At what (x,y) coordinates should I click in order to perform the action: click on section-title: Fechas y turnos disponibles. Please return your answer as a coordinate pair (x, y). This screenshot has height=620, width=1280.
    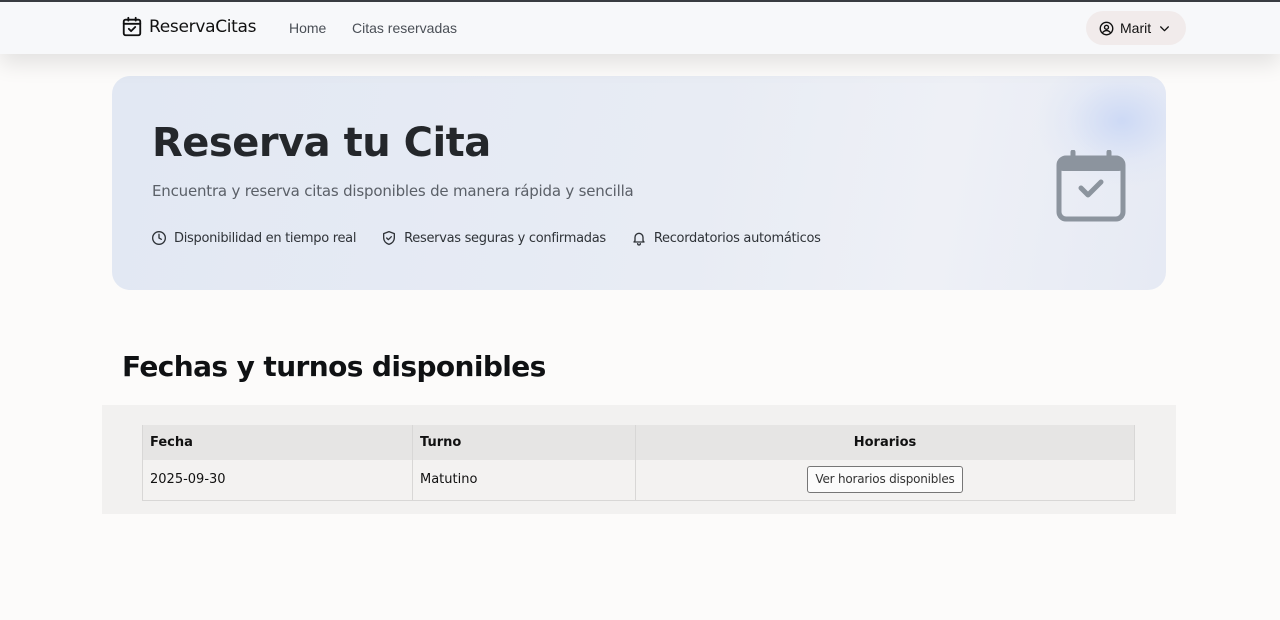
    Looking at the image, I should click on (334, 366).